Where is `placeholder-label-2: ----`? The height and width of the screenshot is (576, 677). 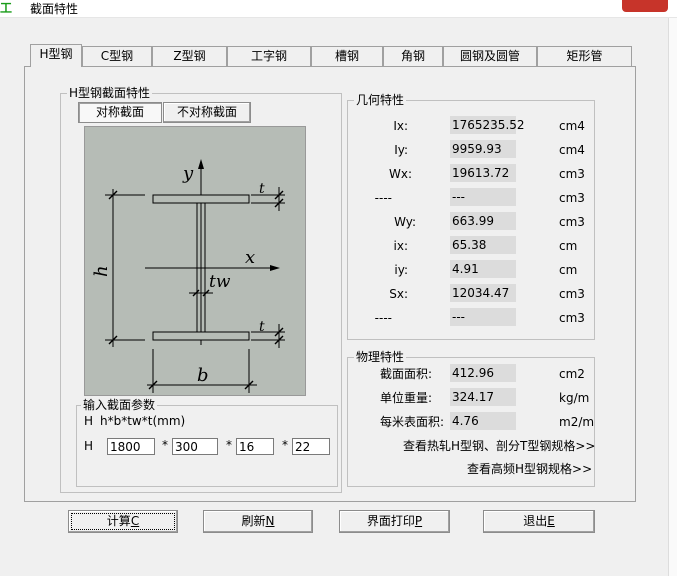 placeholder-label-2: ---- is located at coordinates (383, 318).